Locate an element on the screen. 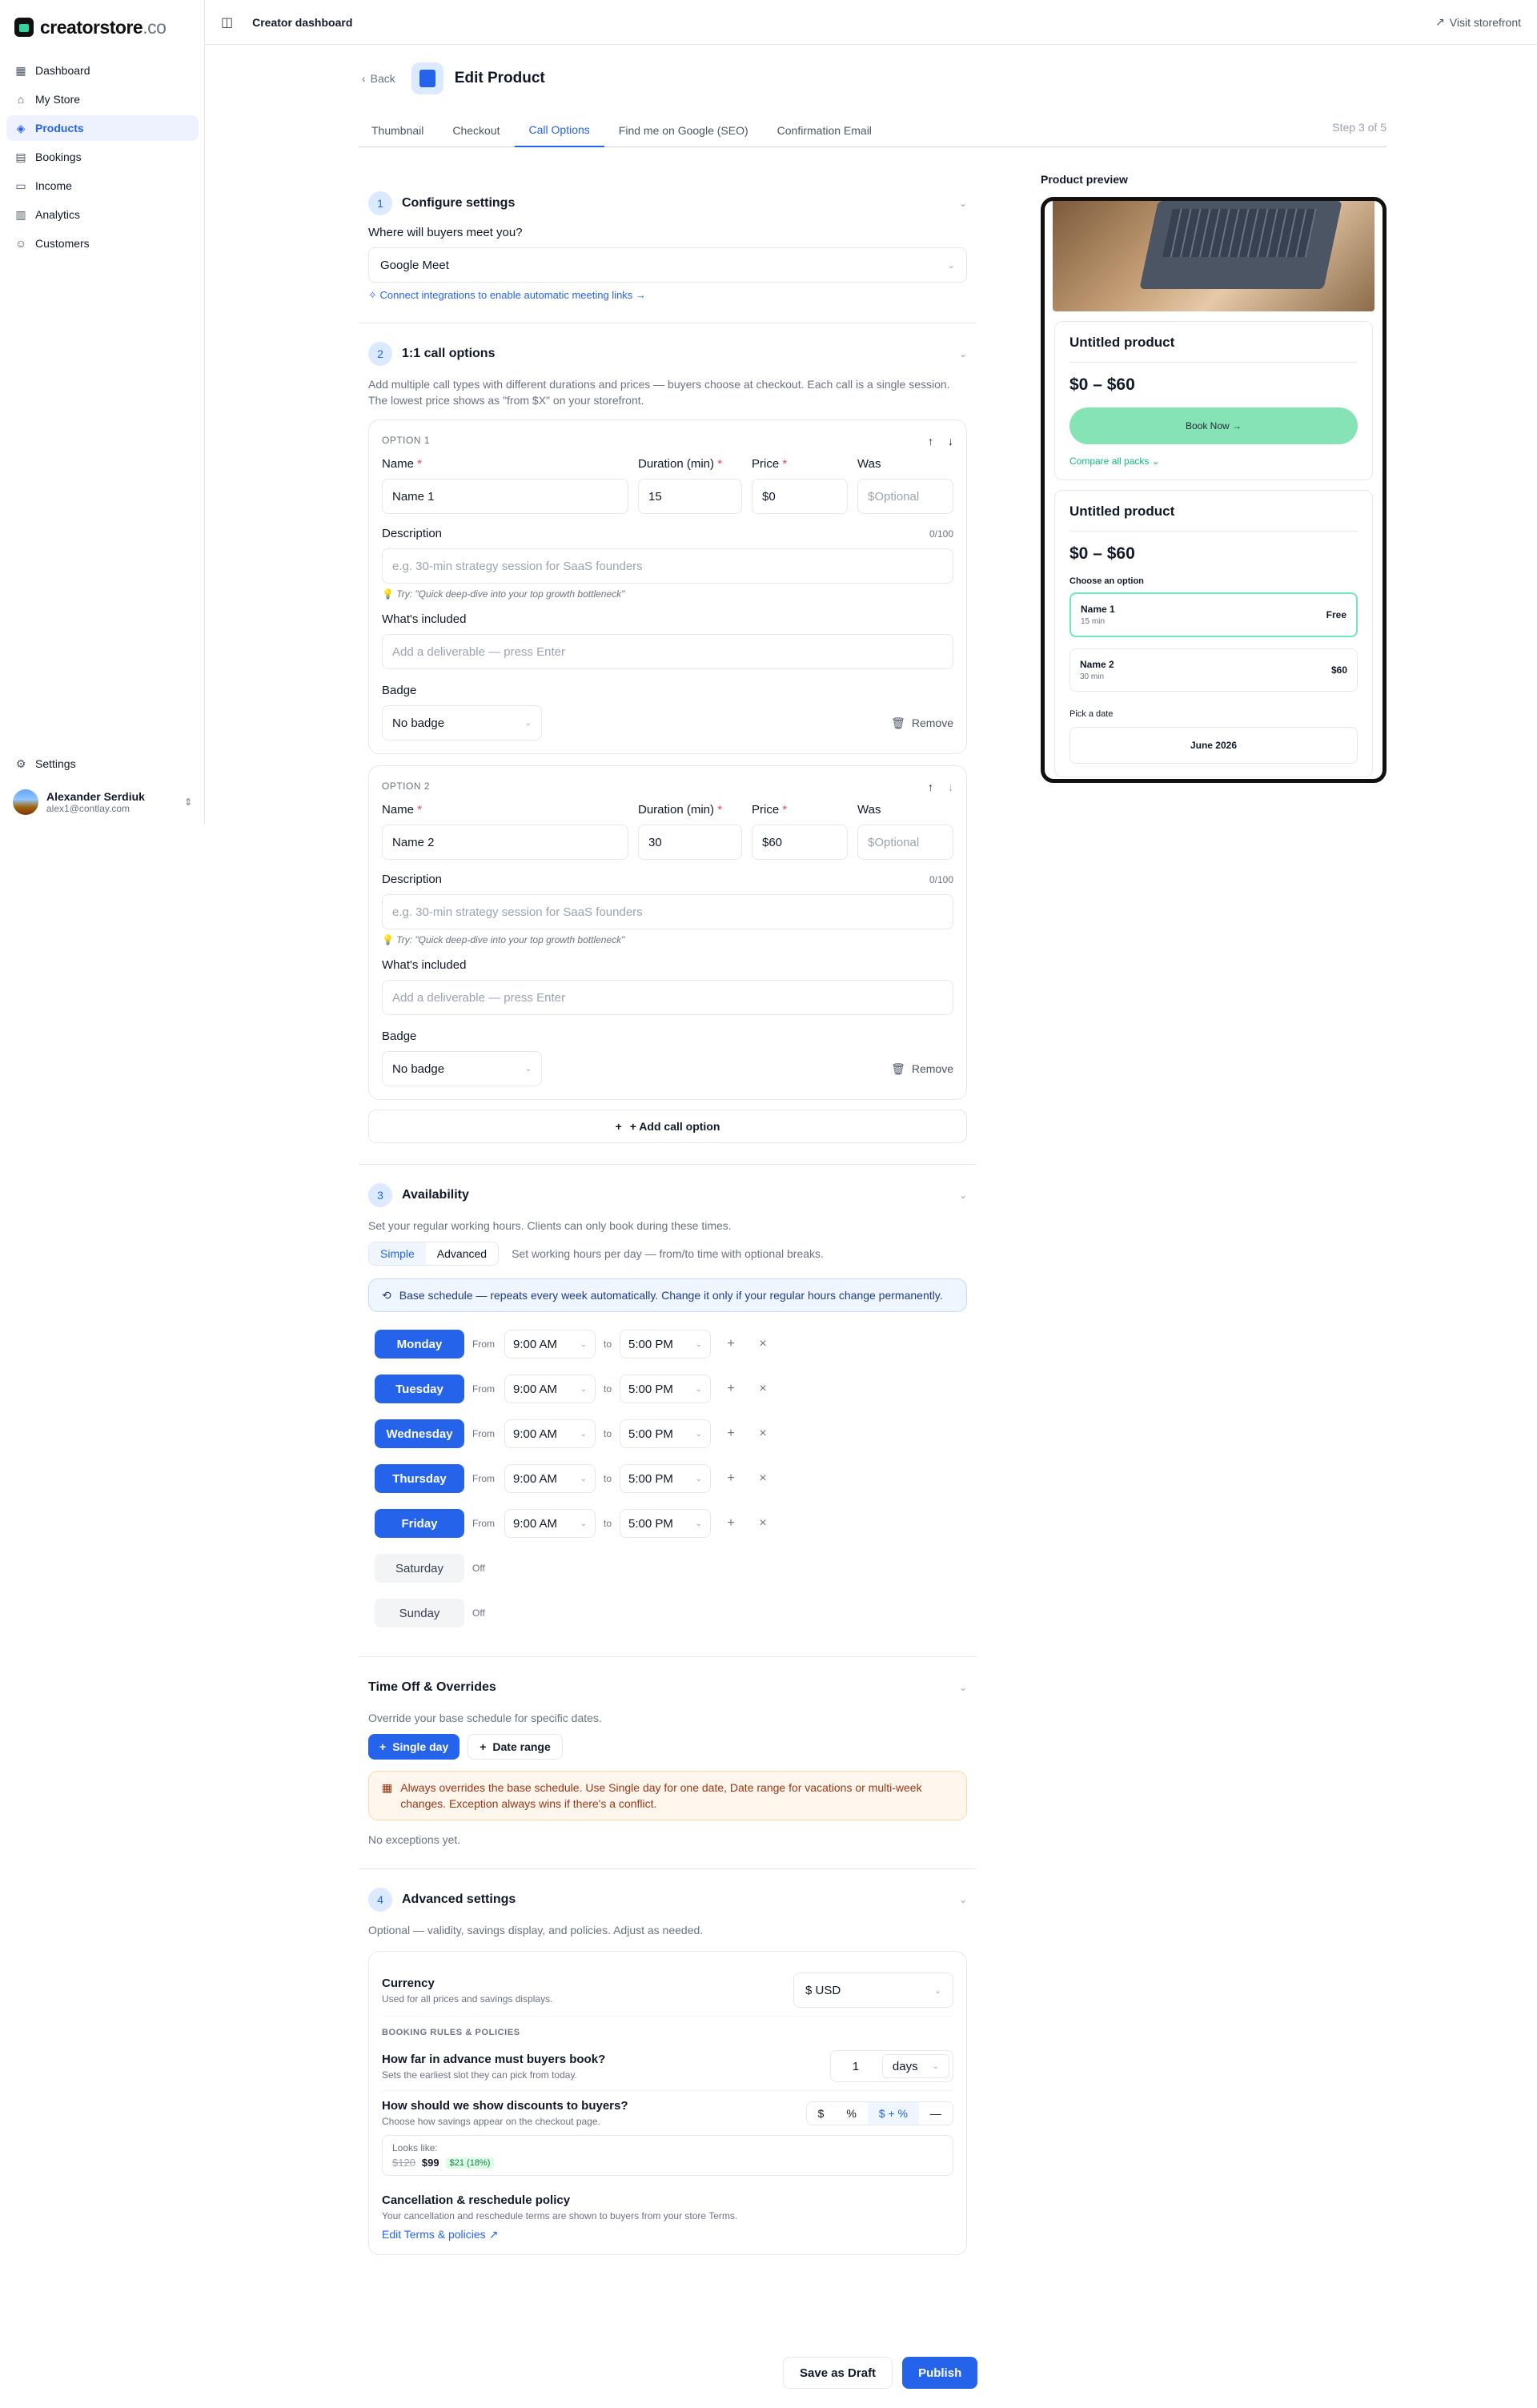 The image size is (1537, 2408). edit-terms-link: Edit Terms & policies ↗ is located at coordinates (667, 2234).